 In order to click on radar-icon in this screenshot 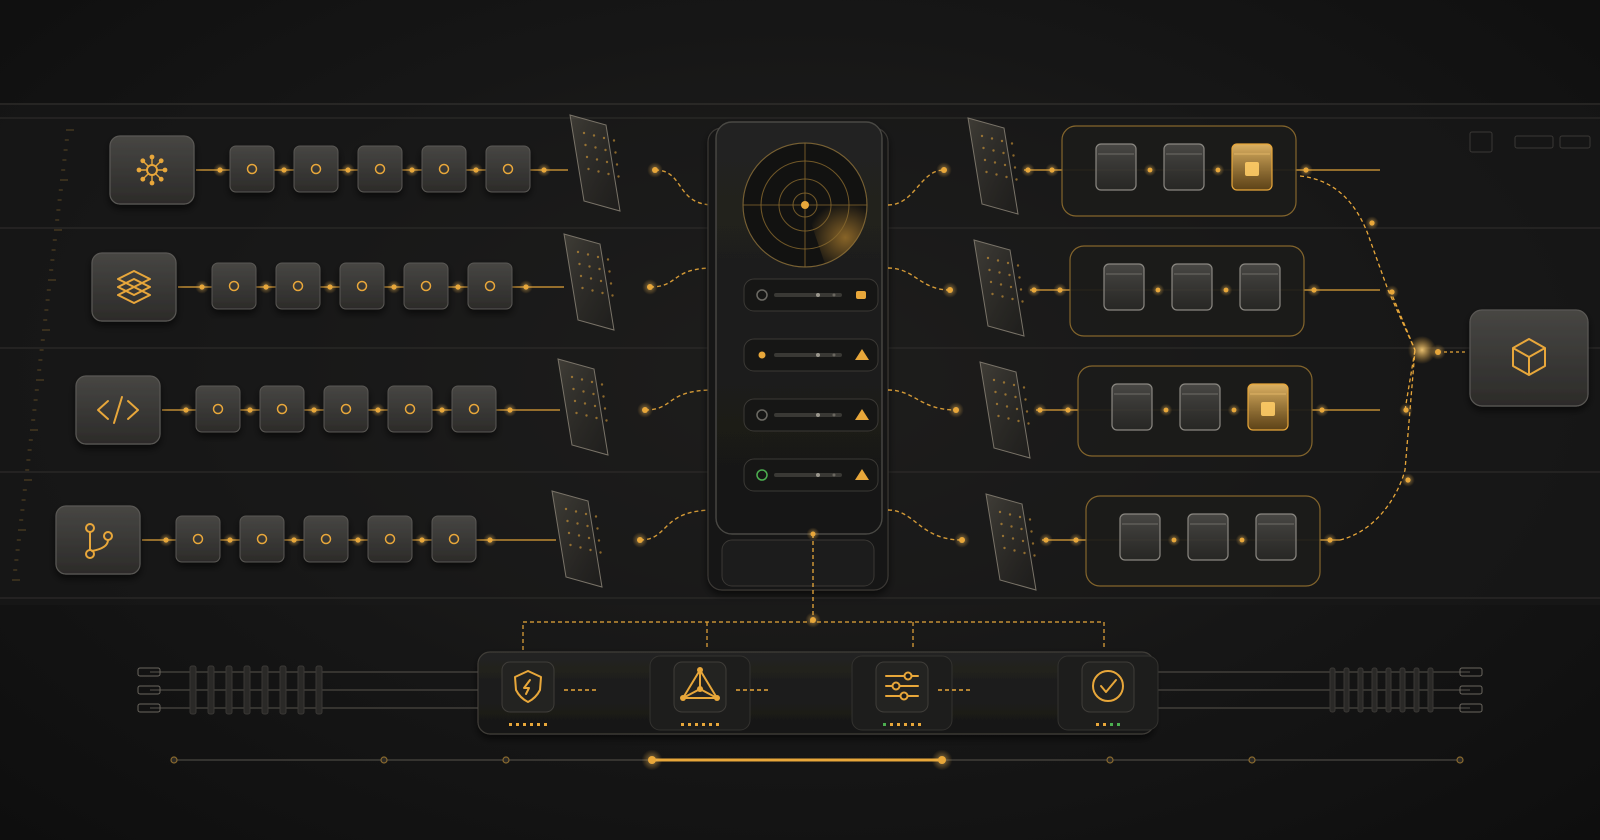, I will do `click(805, 205)`.